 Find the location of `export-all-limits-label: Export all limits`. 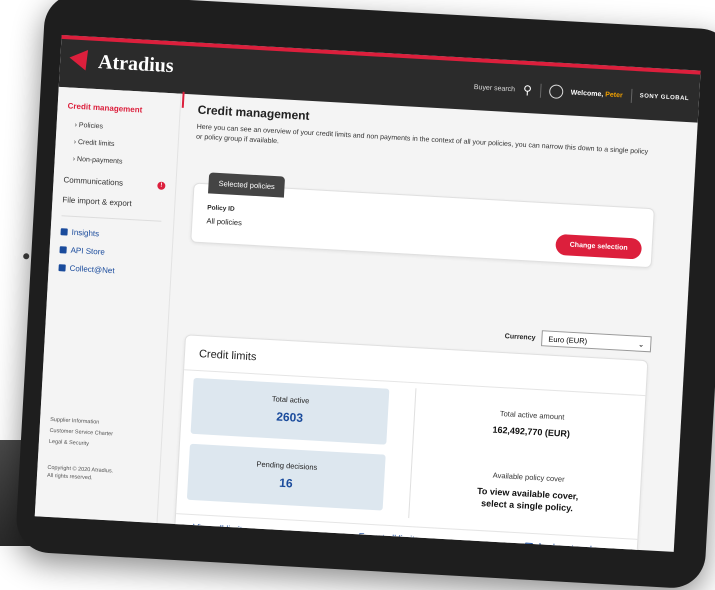

export-all-limits-label: Export all limits is located at coordinates (389, 538).